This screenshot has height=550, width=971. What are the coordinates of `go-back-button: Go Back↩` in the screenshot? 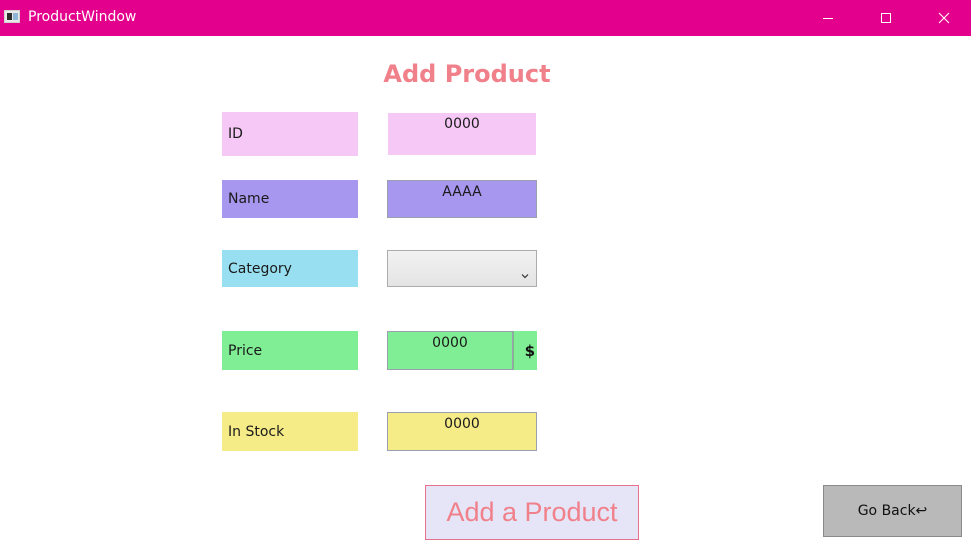 It's located at (892, 511).